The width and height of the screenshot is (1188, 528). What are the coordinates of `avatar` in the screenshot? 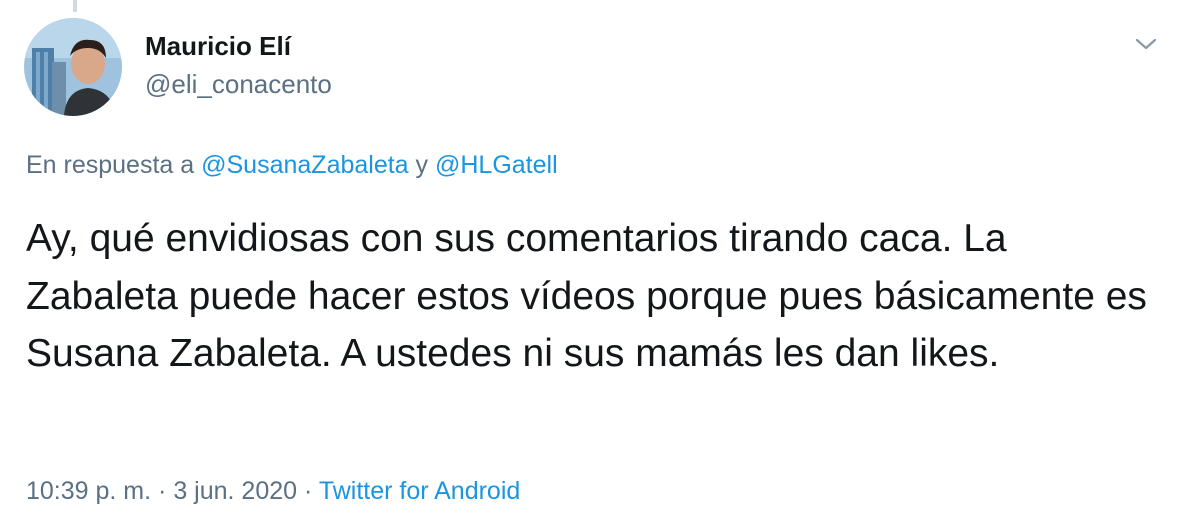 It's located at (73, 67).